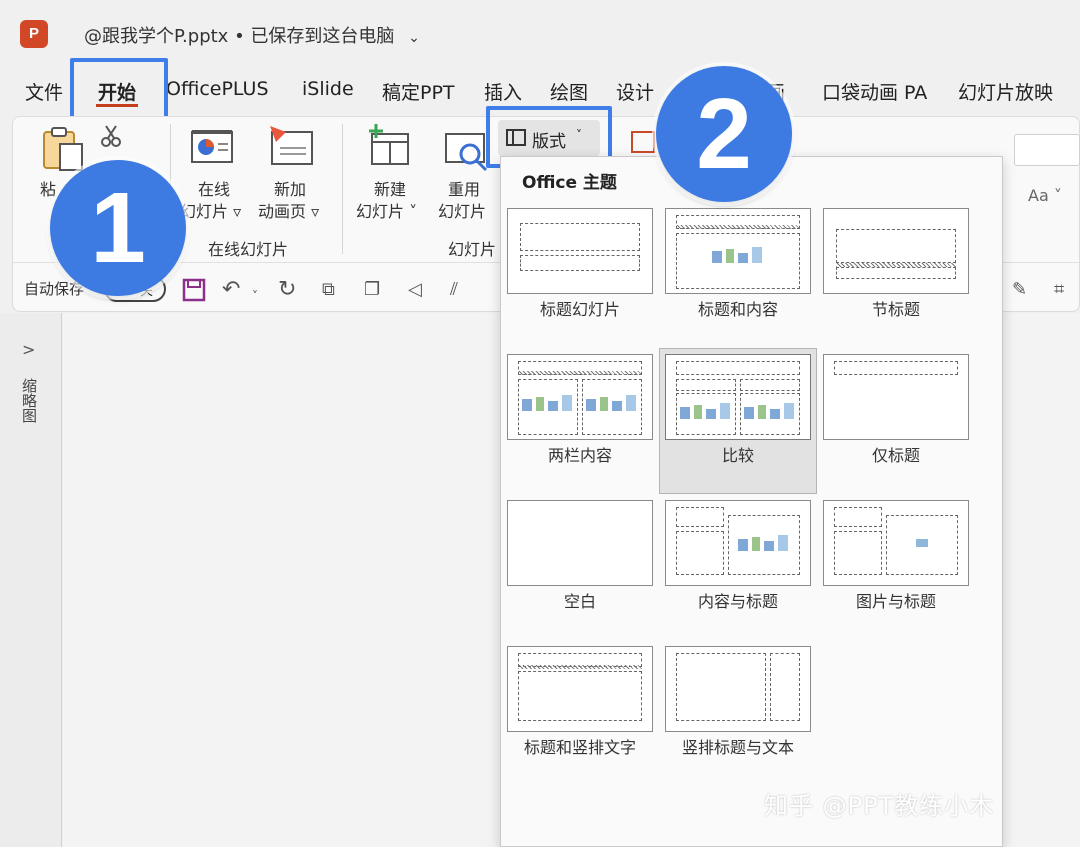  I want to click on tab-islide: iSlide, so click(328, 89).